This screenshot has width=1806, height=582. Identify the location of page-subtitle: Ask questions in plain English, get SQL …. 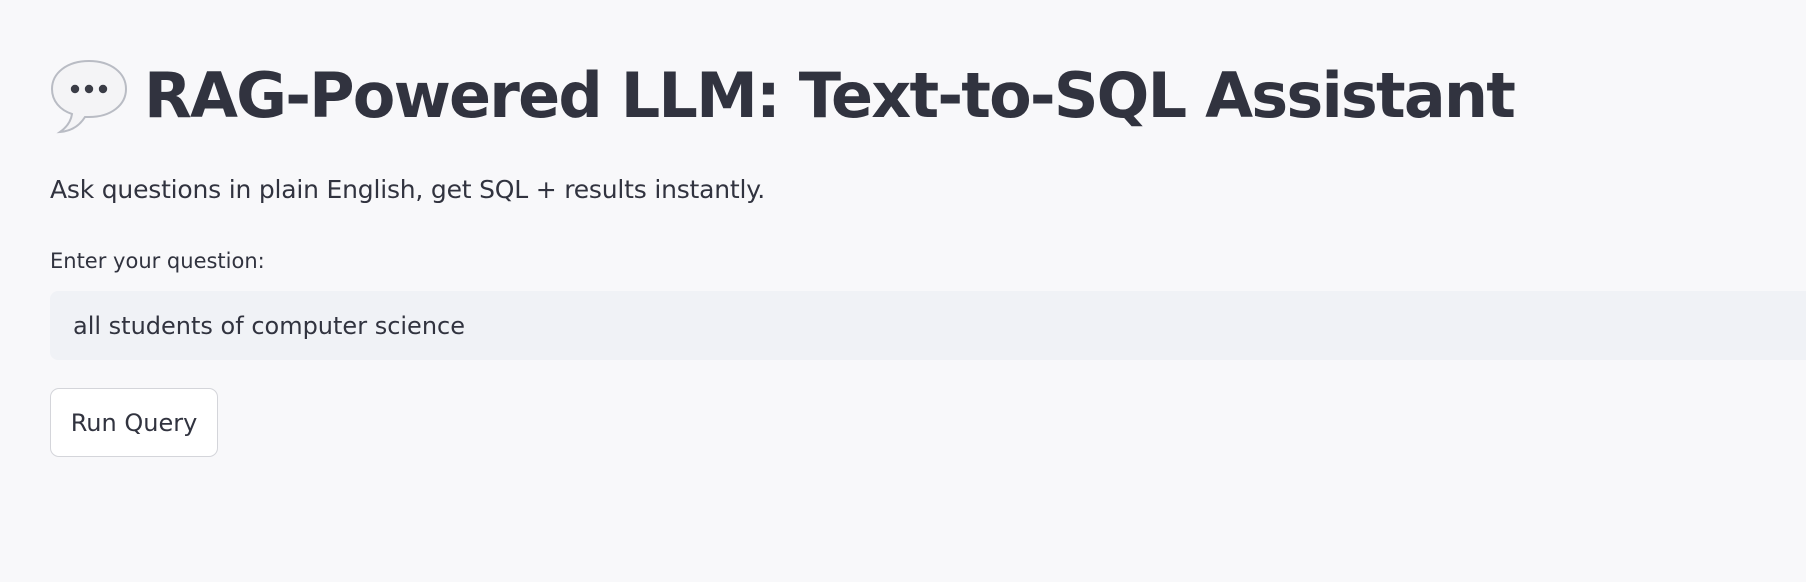
(408, 189).